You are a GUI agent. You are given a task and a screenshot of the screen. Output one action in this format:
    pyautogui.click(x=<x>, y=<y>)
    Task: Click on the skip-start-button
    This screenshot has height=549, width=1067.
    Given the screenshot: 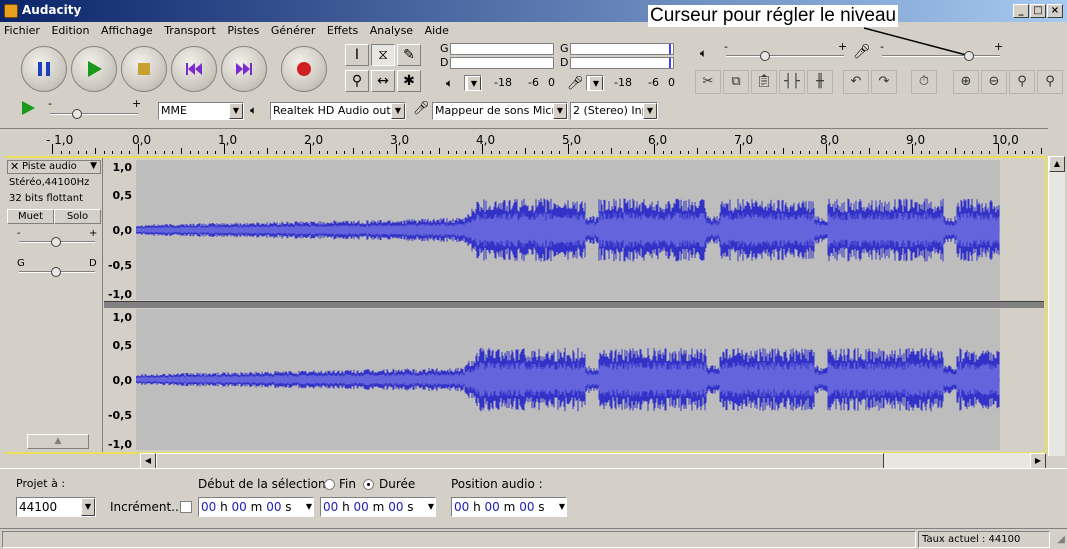 What is the action you would take?
    pyautogui.click(x=194, y=69)
    